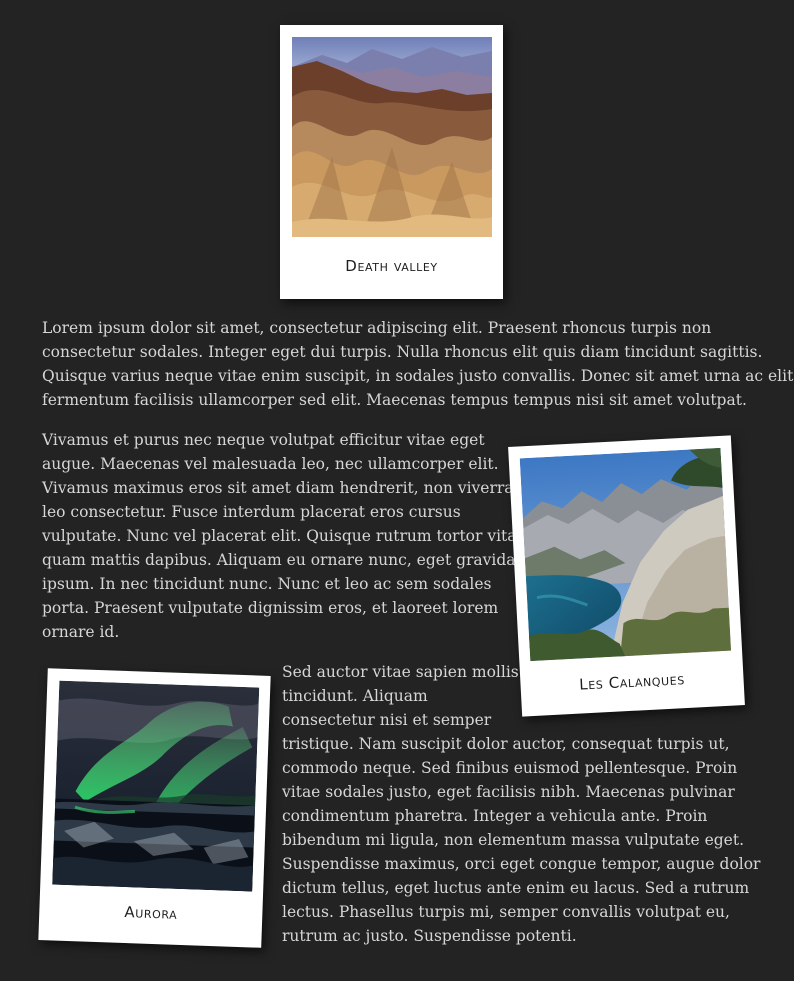 The height and width of the screenshot is (981, 794). Describe the element at coordinates (355, 696) in the screenshot. I see `text-line: tincidunt. Aliquam` at that location.